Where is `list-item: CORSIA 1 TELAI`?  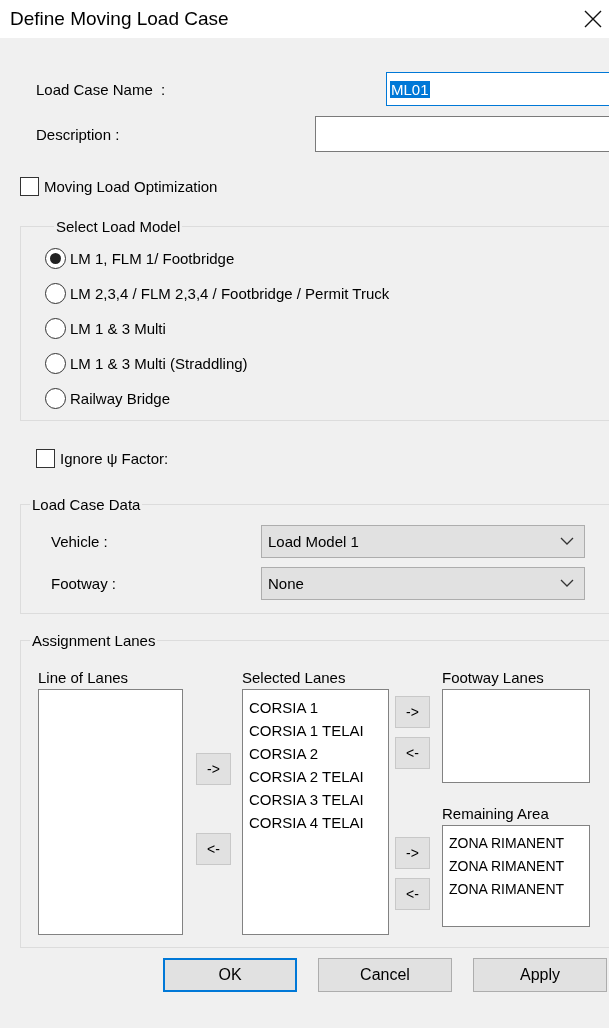 list-item: CORSIA 1 TELAI is located at coordinates (318, 730).